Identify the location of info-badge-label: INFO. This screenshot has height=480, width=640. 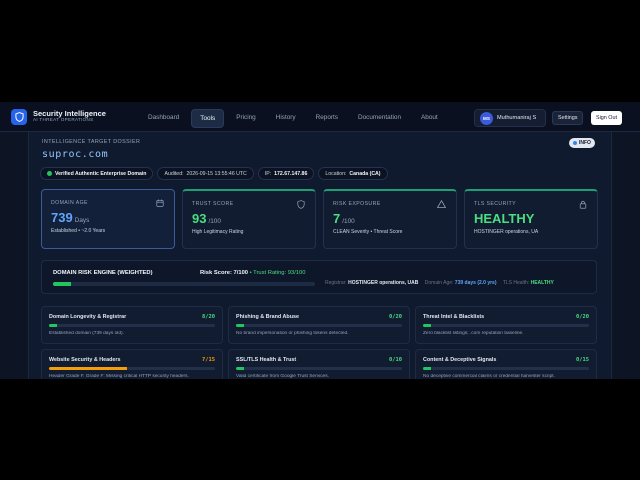
(585, 143).